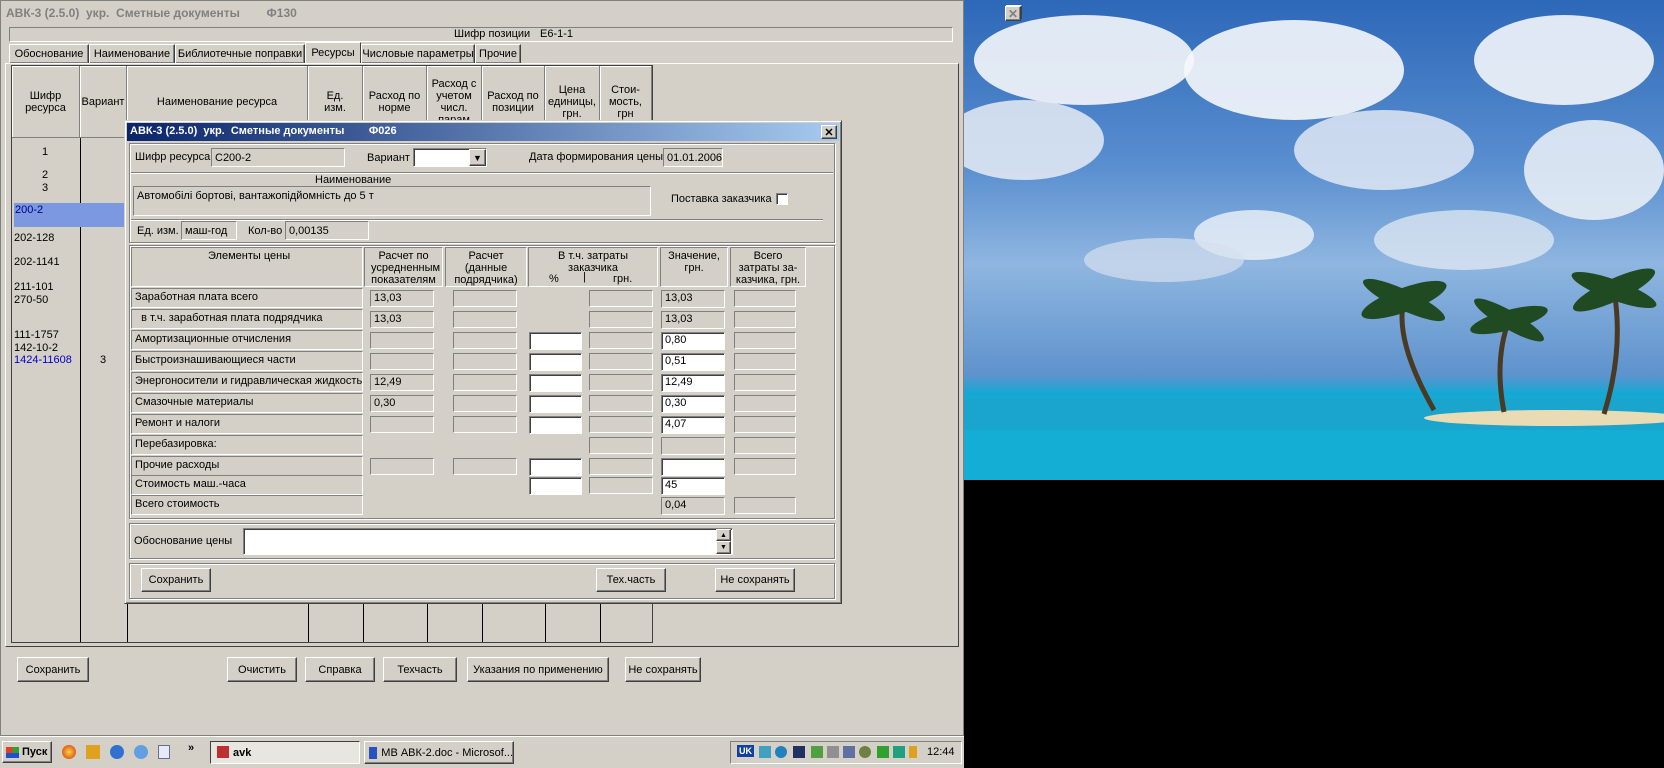 The height and width of the screenshot is (768, 1664). Describe the element at coordinates (745, 751) in the screenshot. I see `language-indicator: UK` at that location.